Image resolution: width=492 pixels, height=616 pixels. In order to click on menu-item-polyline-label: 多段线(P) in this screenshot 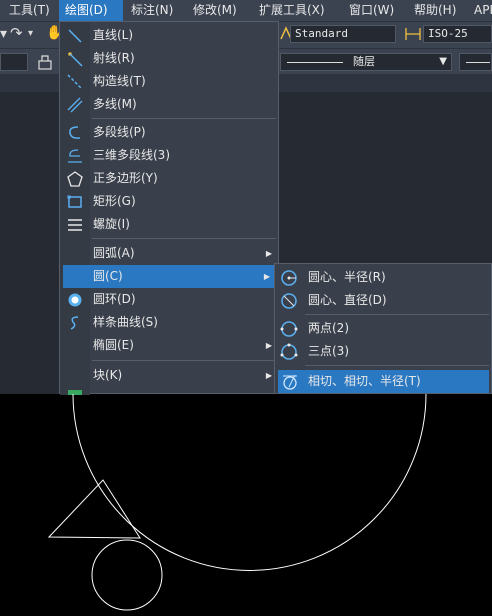, I will do `click(119, 132)`.